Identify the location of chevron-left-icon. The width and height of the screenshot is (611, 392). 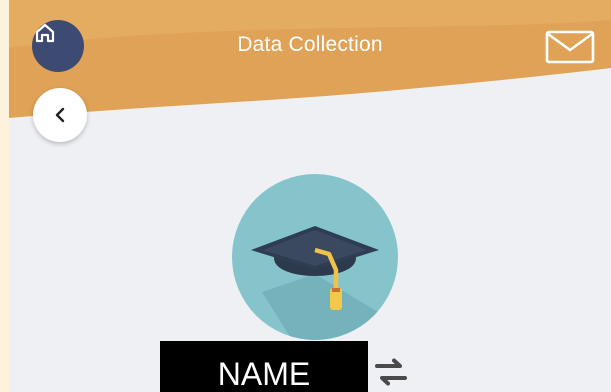
(60, 115).